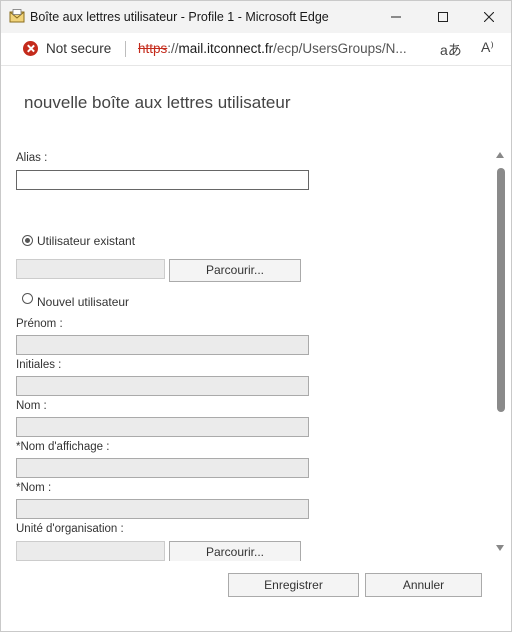 This screenshot has height=632, width=512. What do you see at coordinates (31, 406) in the screenshot?
I see `lastname-label: Nom :` at bounding box center [31, 406].